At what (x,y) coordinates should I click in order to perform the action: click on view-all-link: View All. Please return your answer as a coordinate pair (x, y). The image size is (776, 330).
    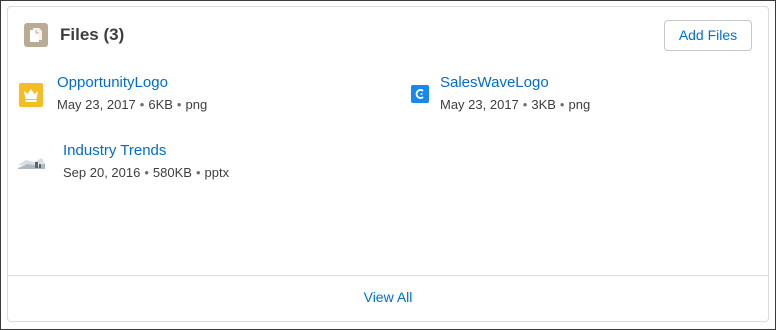
    Looking at the image, I should click on (388, 297).